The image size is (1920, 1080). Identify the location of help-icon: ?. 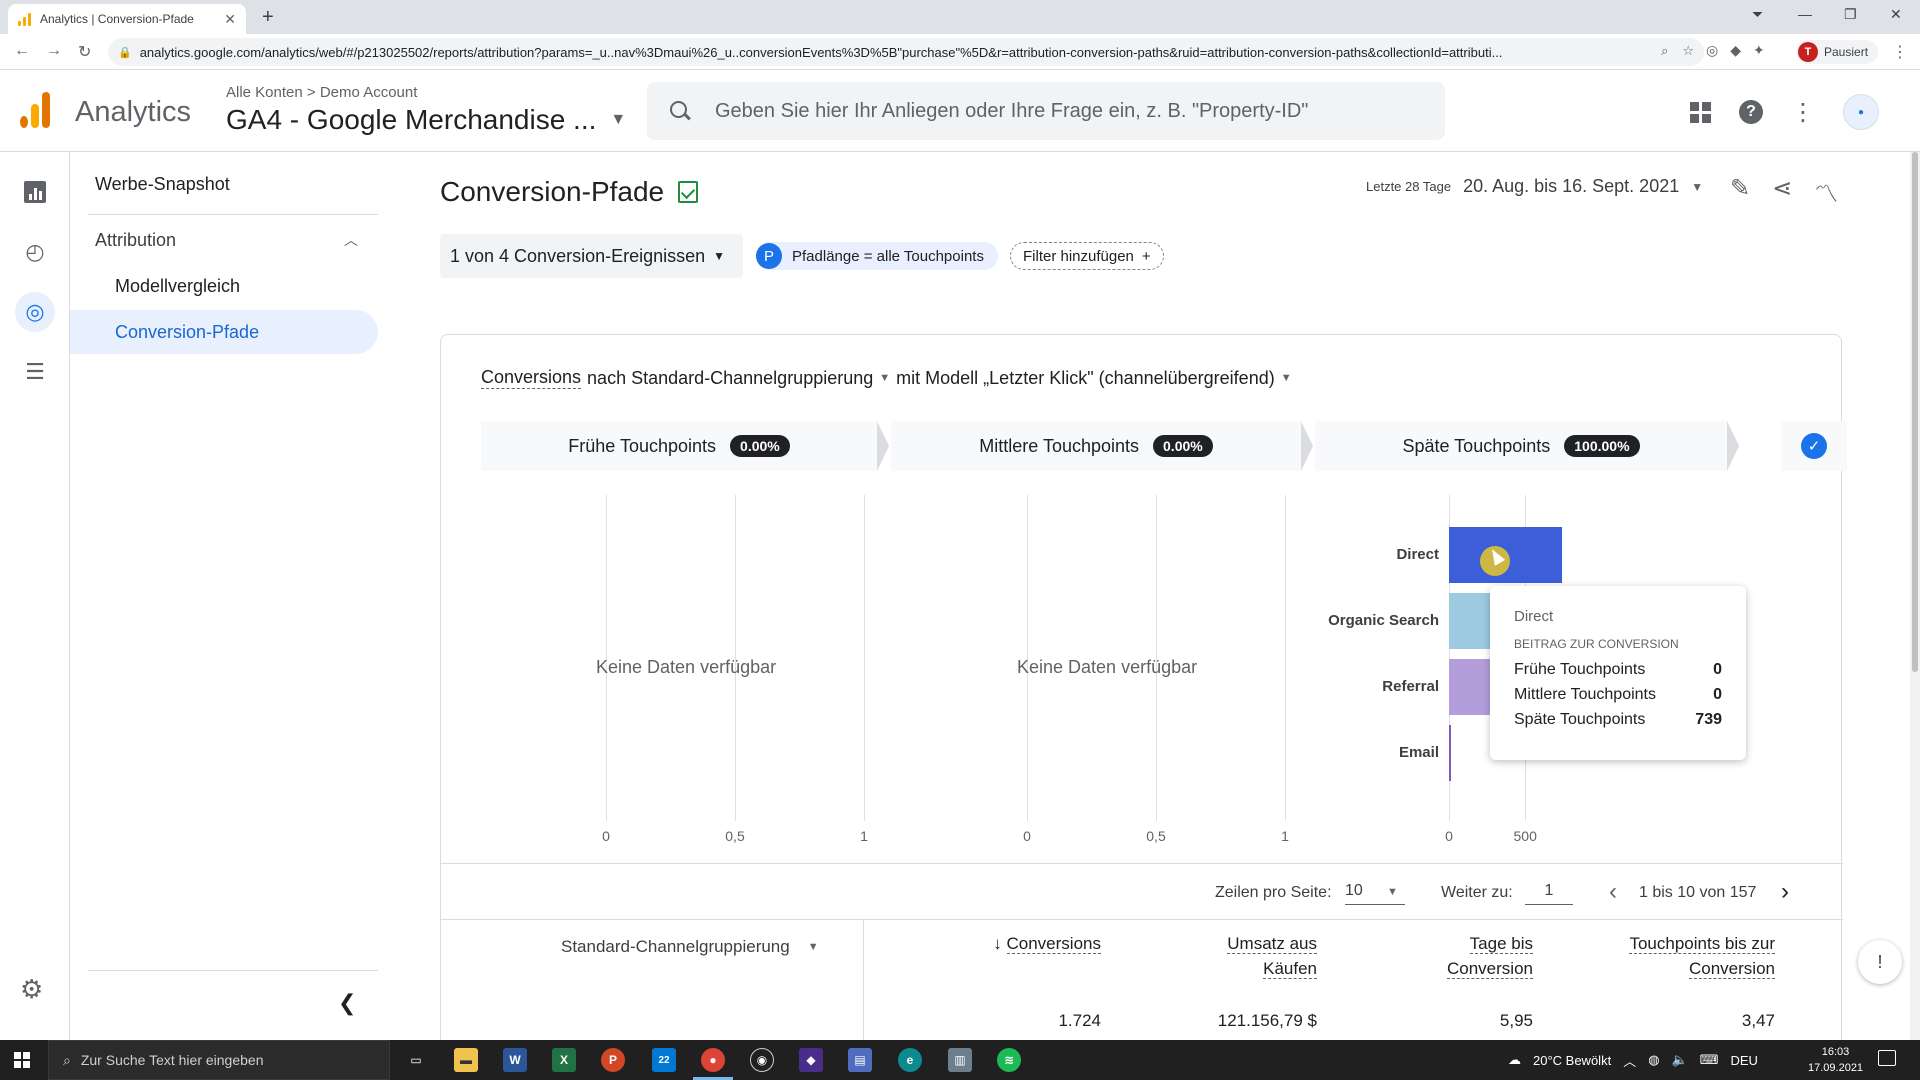
(1751, 112).